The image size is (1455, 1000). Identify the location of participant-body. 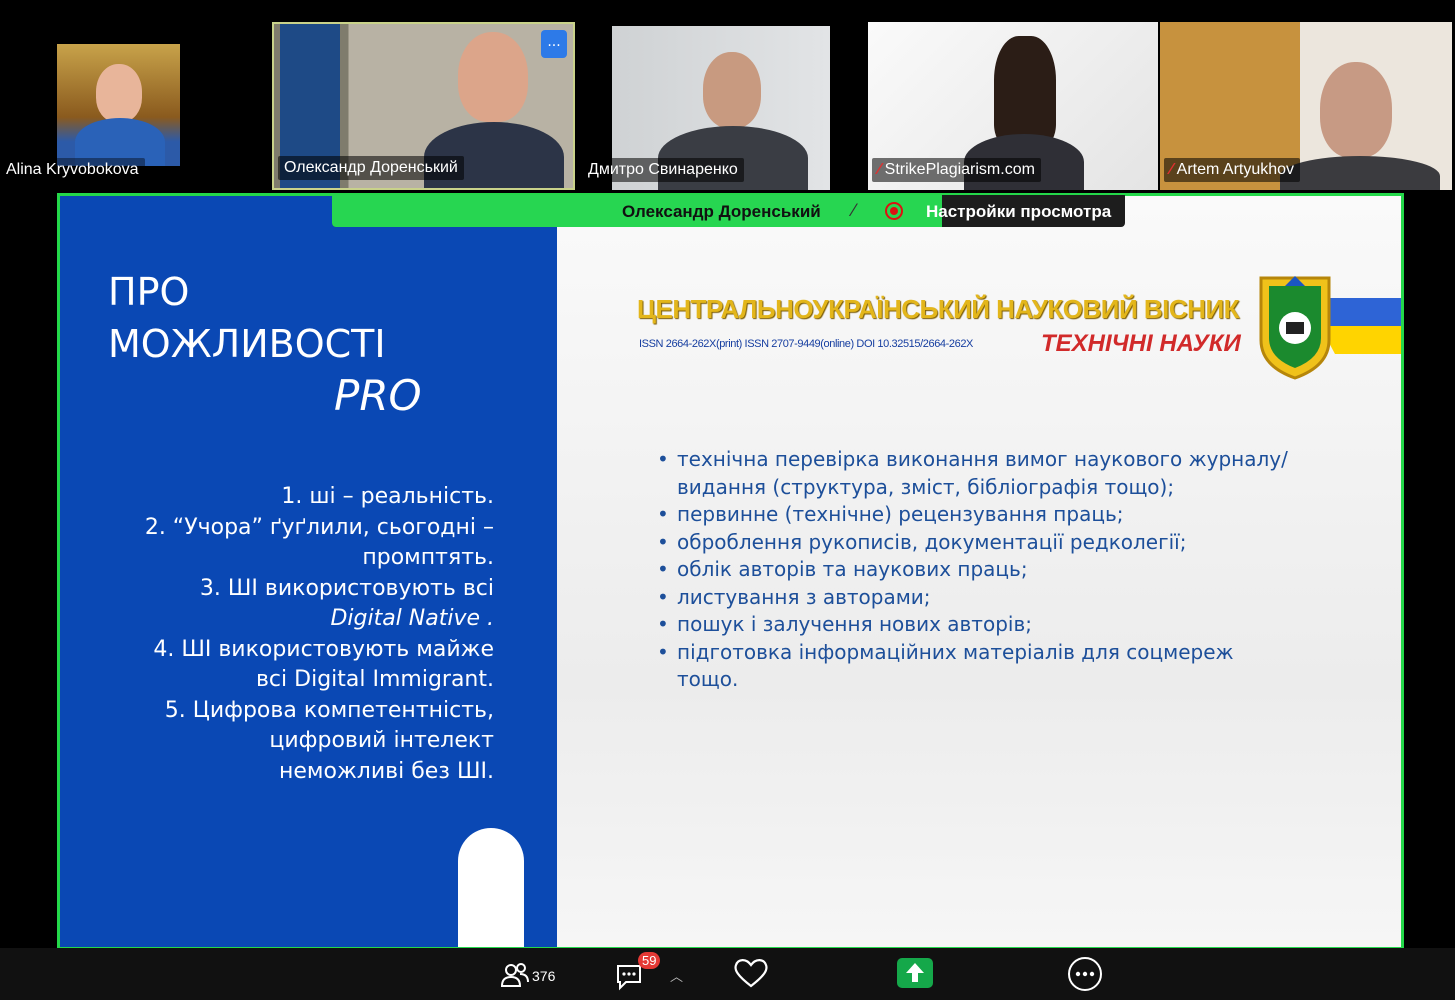
(1360, 173).